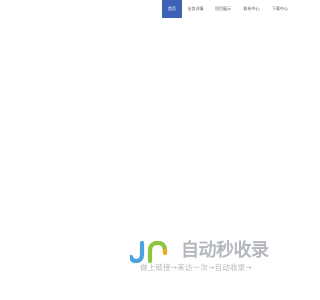 The height and width of the screenshot is (300, 320). What do you see at coordinates (280, 9) in the screenshot?
I see `nav-item-downloads: 下载中心` at bounding box center [280, 9].